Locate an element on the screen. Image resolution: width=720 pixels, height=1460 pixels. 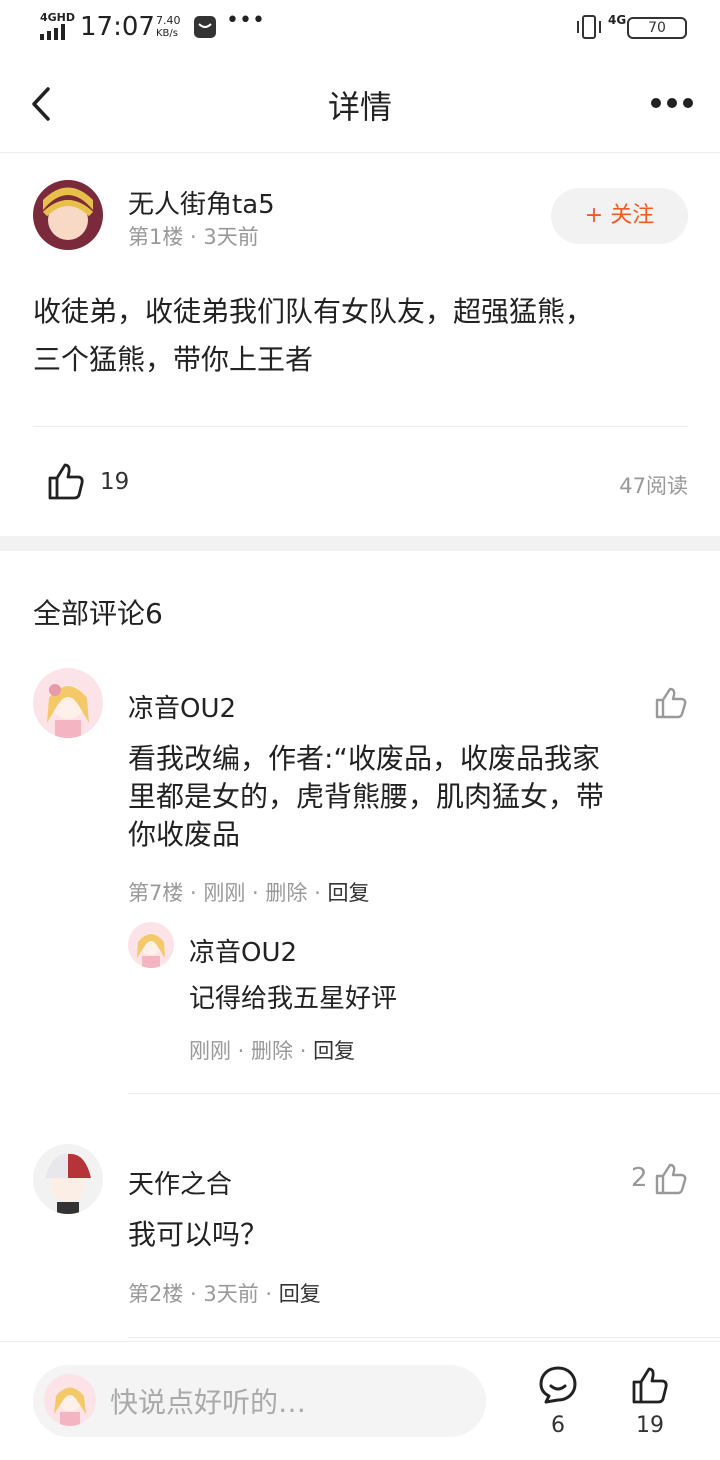
clock: 17:07 is located at coordinates (117, 27).